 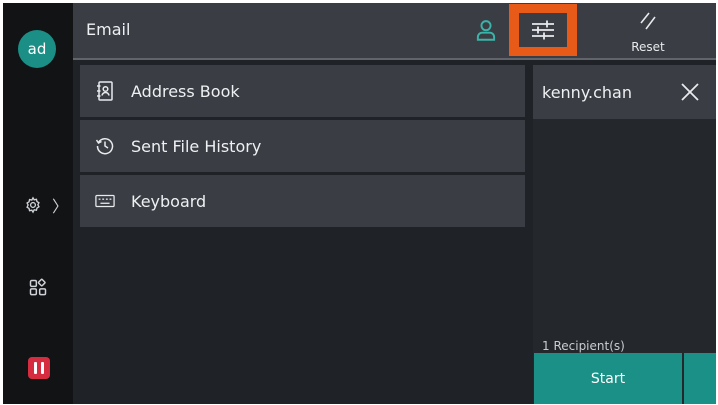 What do you see at coordinates (33, 205) in the screenshot?
I see `gear-icon` at bounding box center [33, 205].